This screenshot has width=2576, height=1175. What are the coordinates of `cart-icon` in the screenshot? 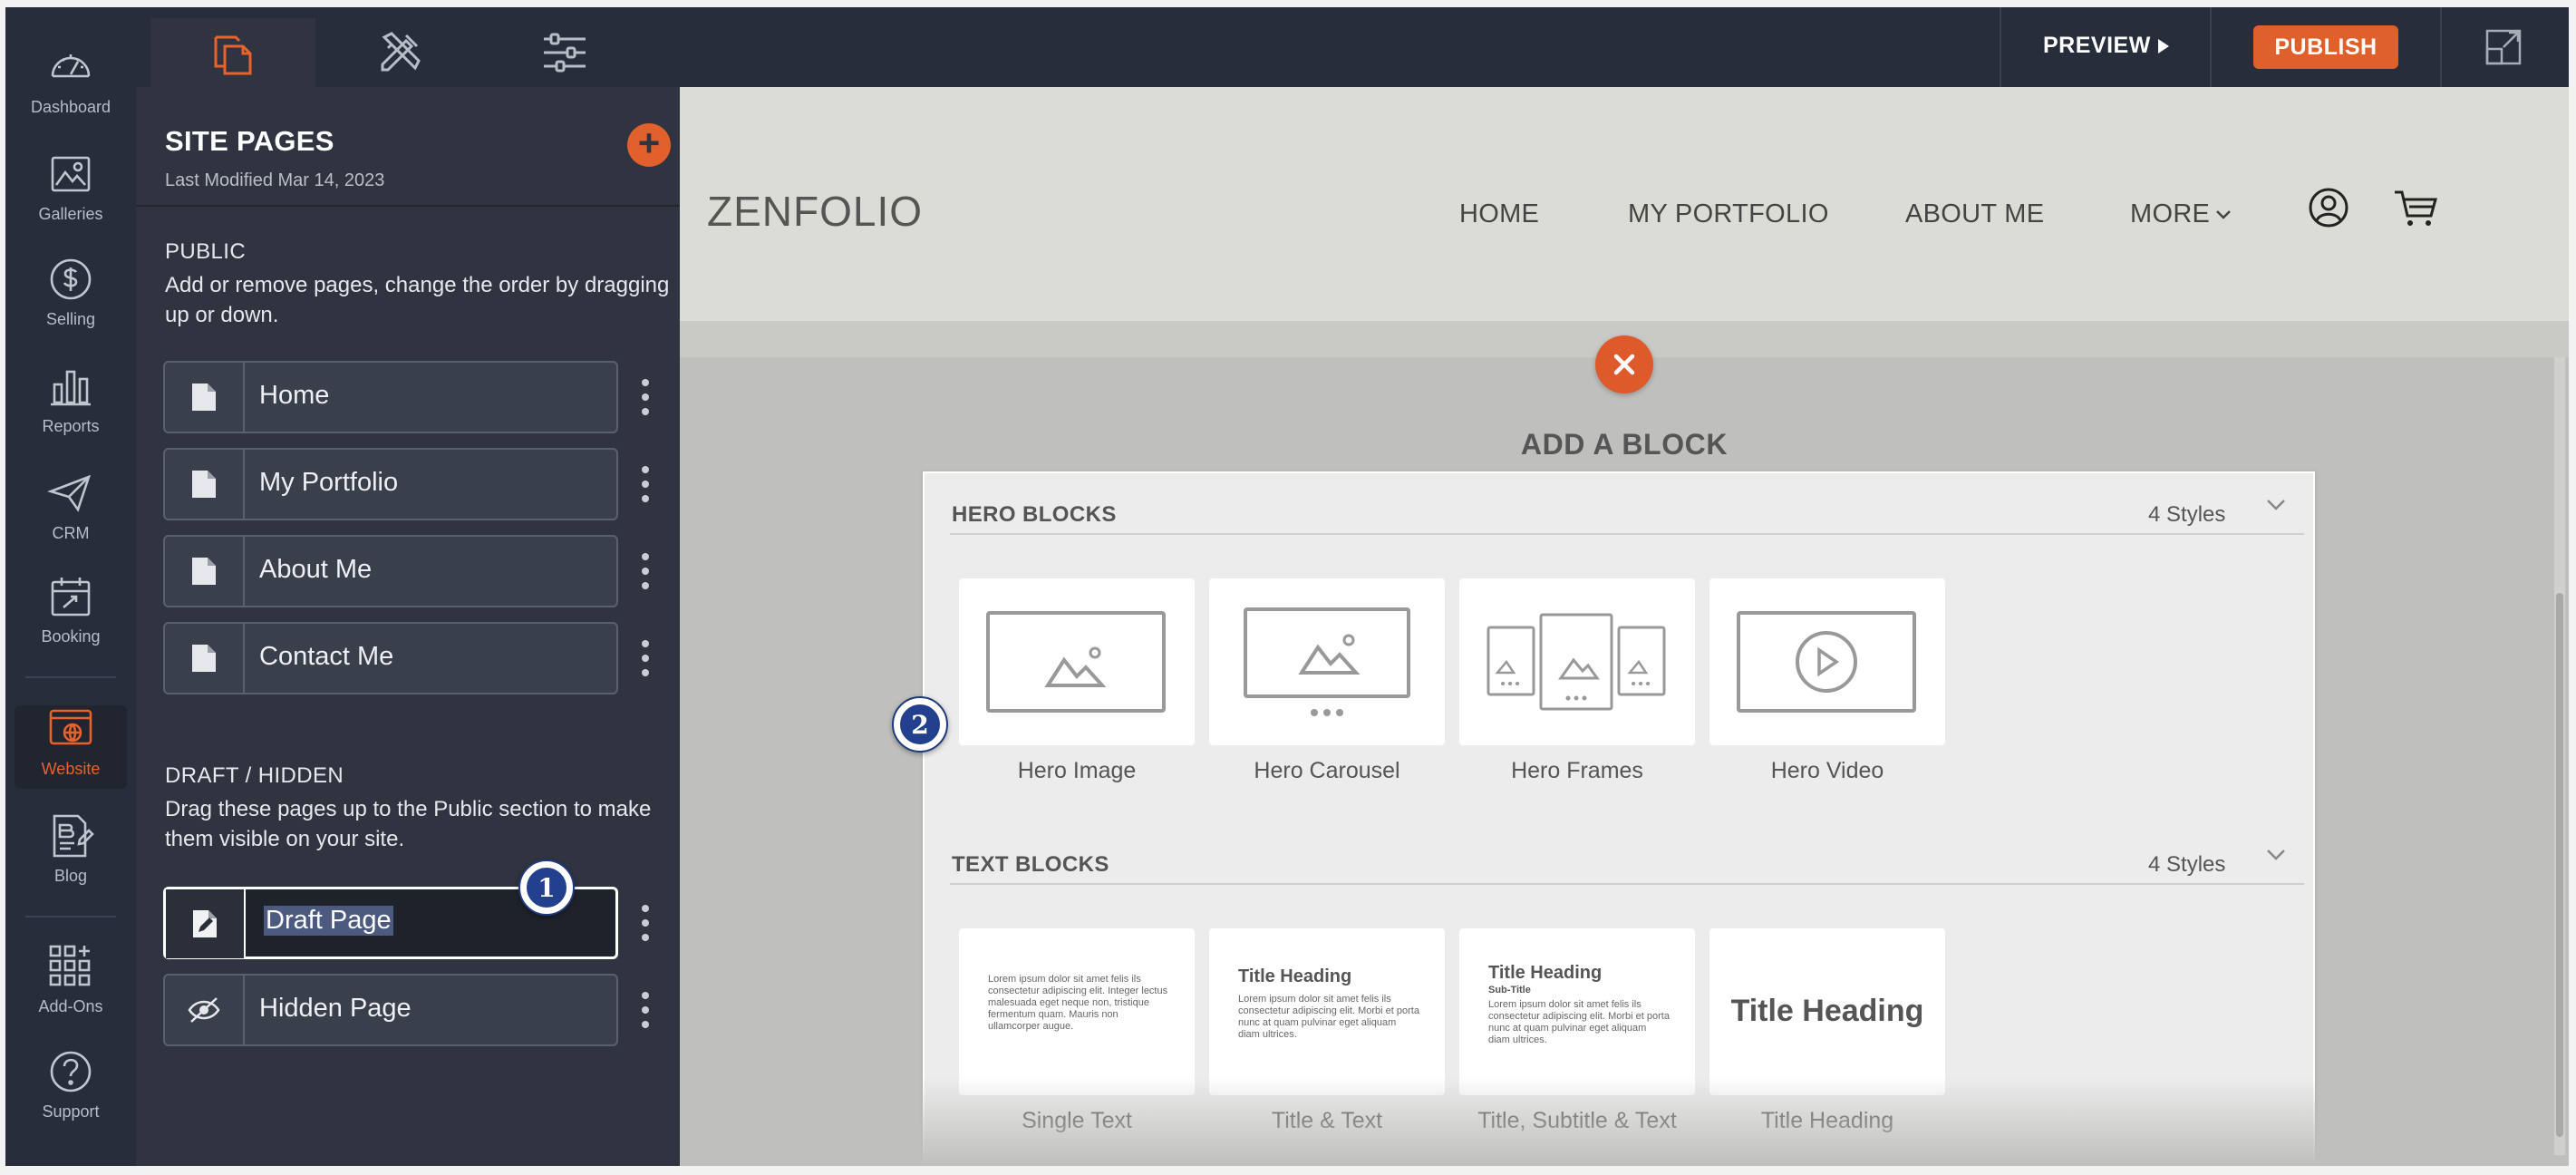 It's located at (2415, 208).